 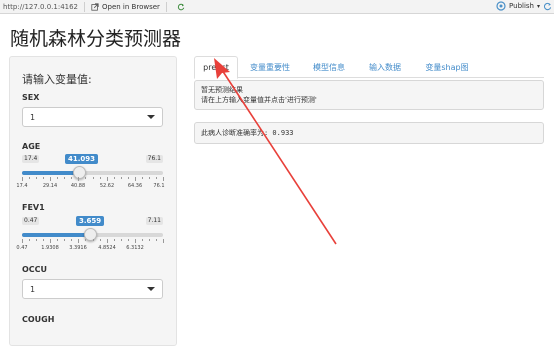 What do you see at coordinates (57, 79) in the screenshot?
I see `sidebar-heading: 请输入变量值:` at bounding box center [57, 79].